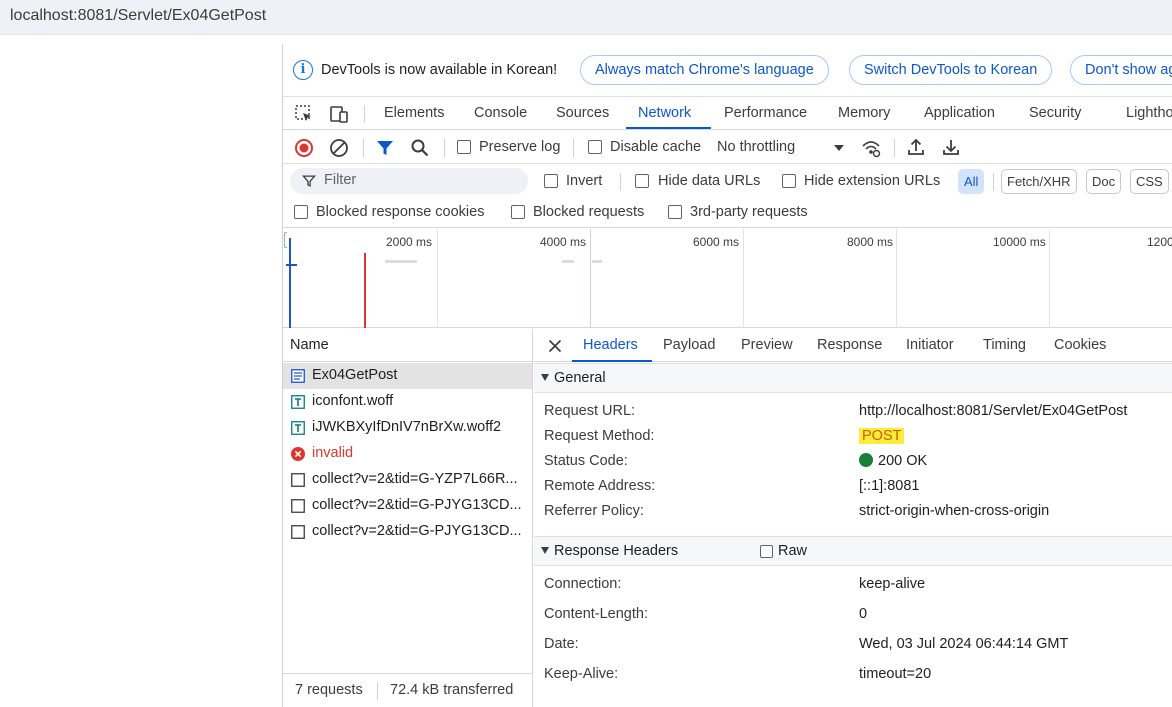 This screenshot has height=707, width=1172. I want to click on hide-extension-urls-label: Hide extension URLs, so click(872, 181).